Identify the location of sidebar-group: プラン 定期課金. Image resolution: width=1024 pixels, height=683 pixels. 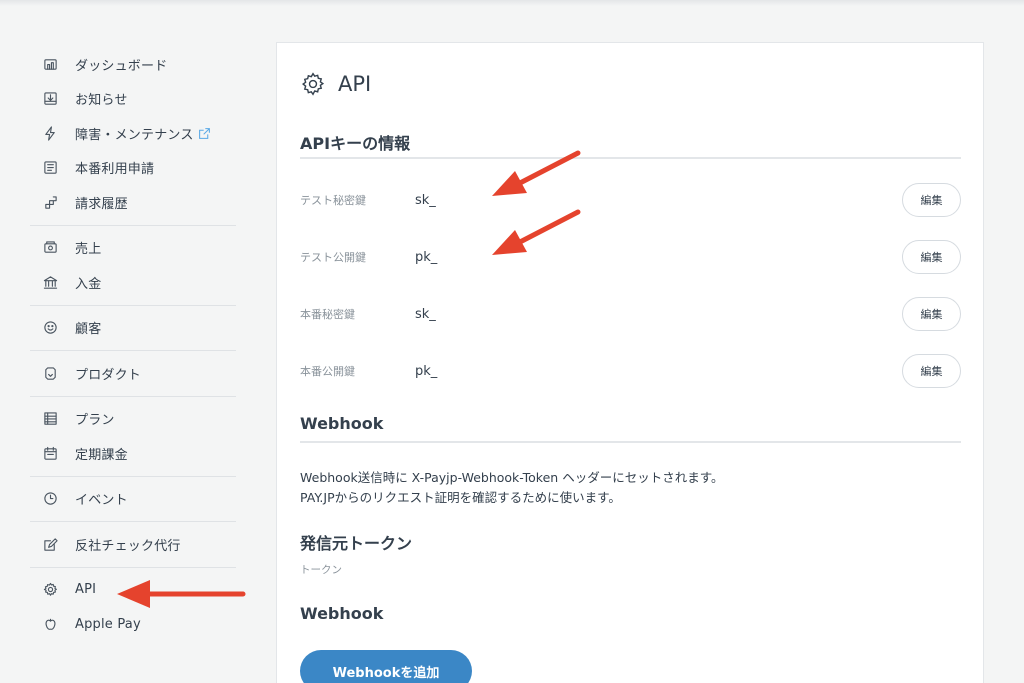
(133, 437).